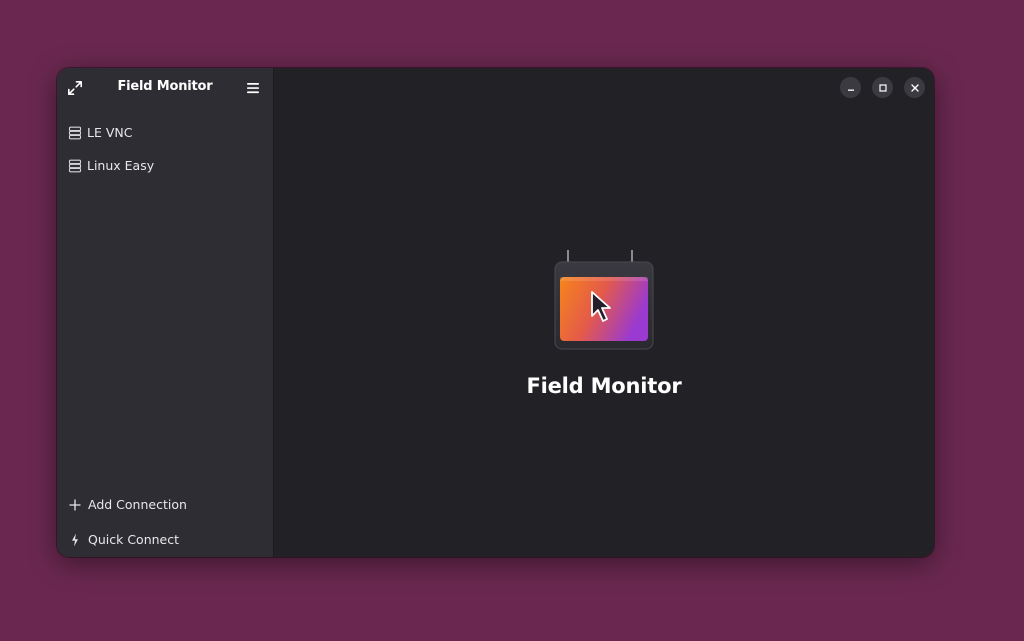 This screenshot has width=1024, height=641. Describe the element at coordinates (165, 165) in the screenshot. I see `connection-item-linux-easy: Linux Easy` at that location.